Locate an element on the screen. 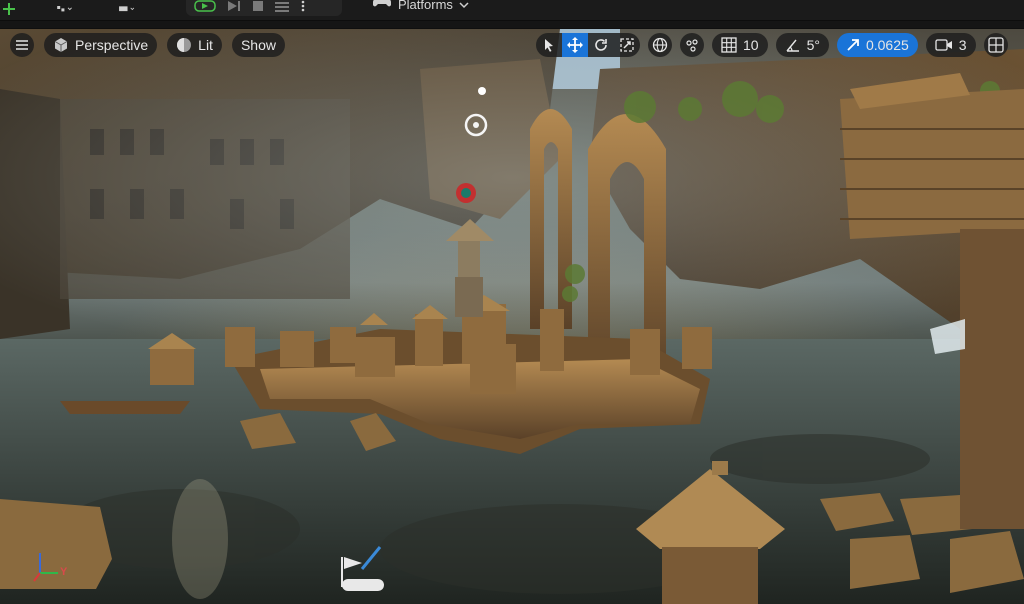 This screenshot has width=1024, height=604. camera-speed-value: 3 is located at coordinates (962, 45).